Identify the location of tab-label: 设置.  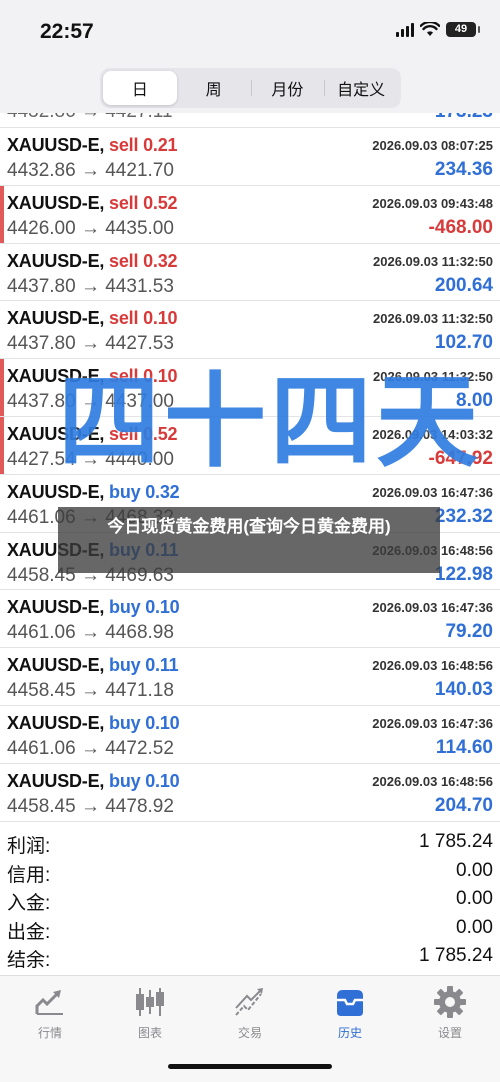
(449, 1033).